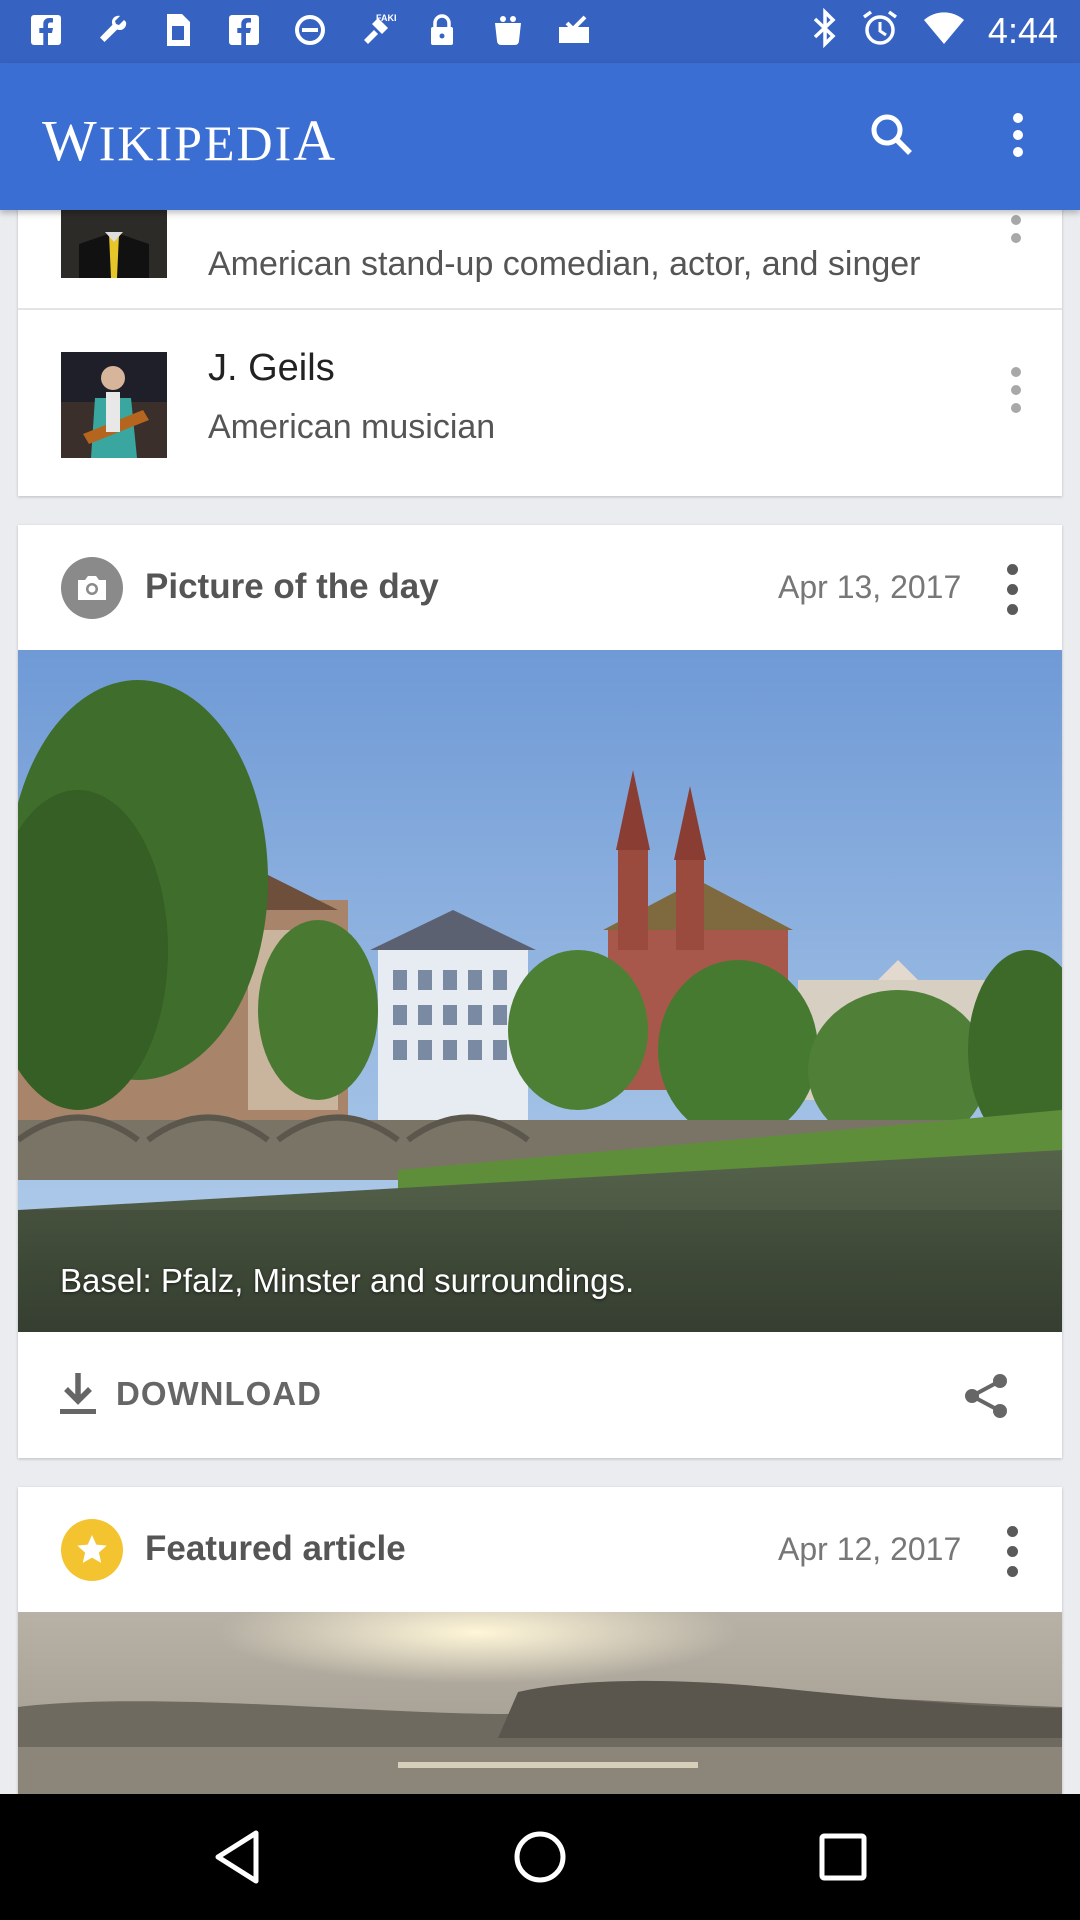 The image size is (1080, 1920). Describe the element at coordinates (271, 368) in the screenshot. I see `article-title: J. Geils` at that location.